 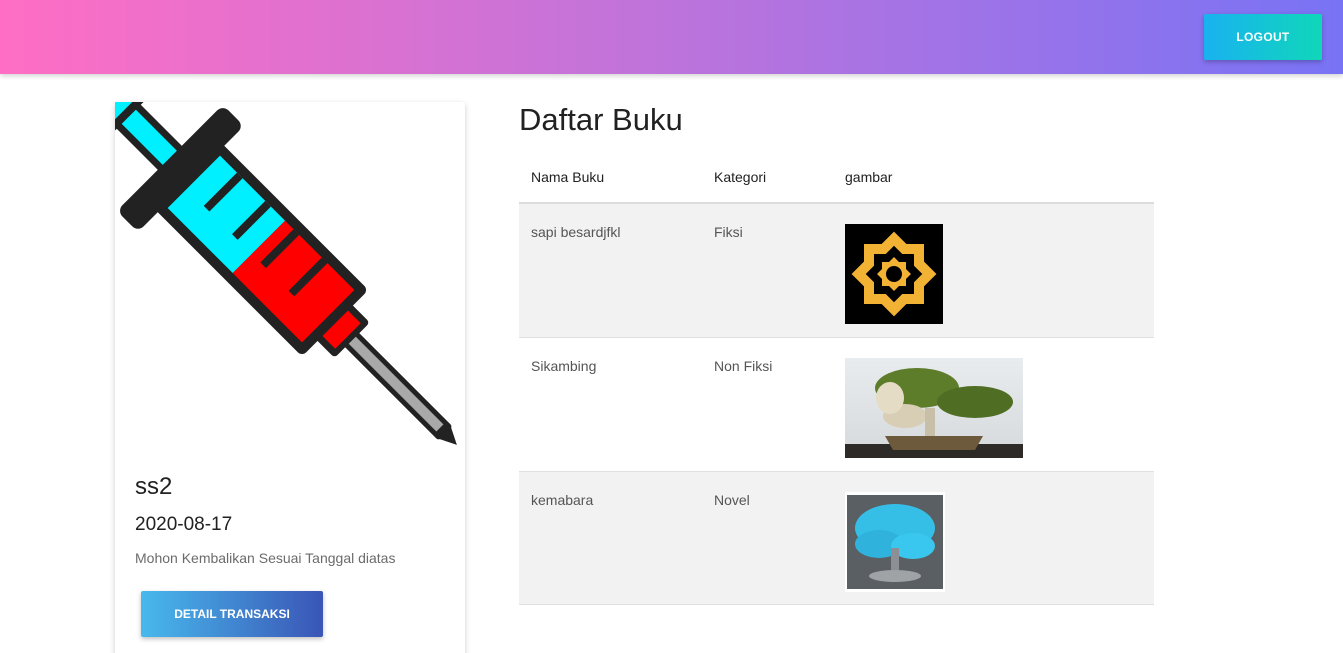 What do you see at coordinates (610, 270) in the screenshot?
I see `book-name: sapi besardjfkl` at bounding box center [610, 270].